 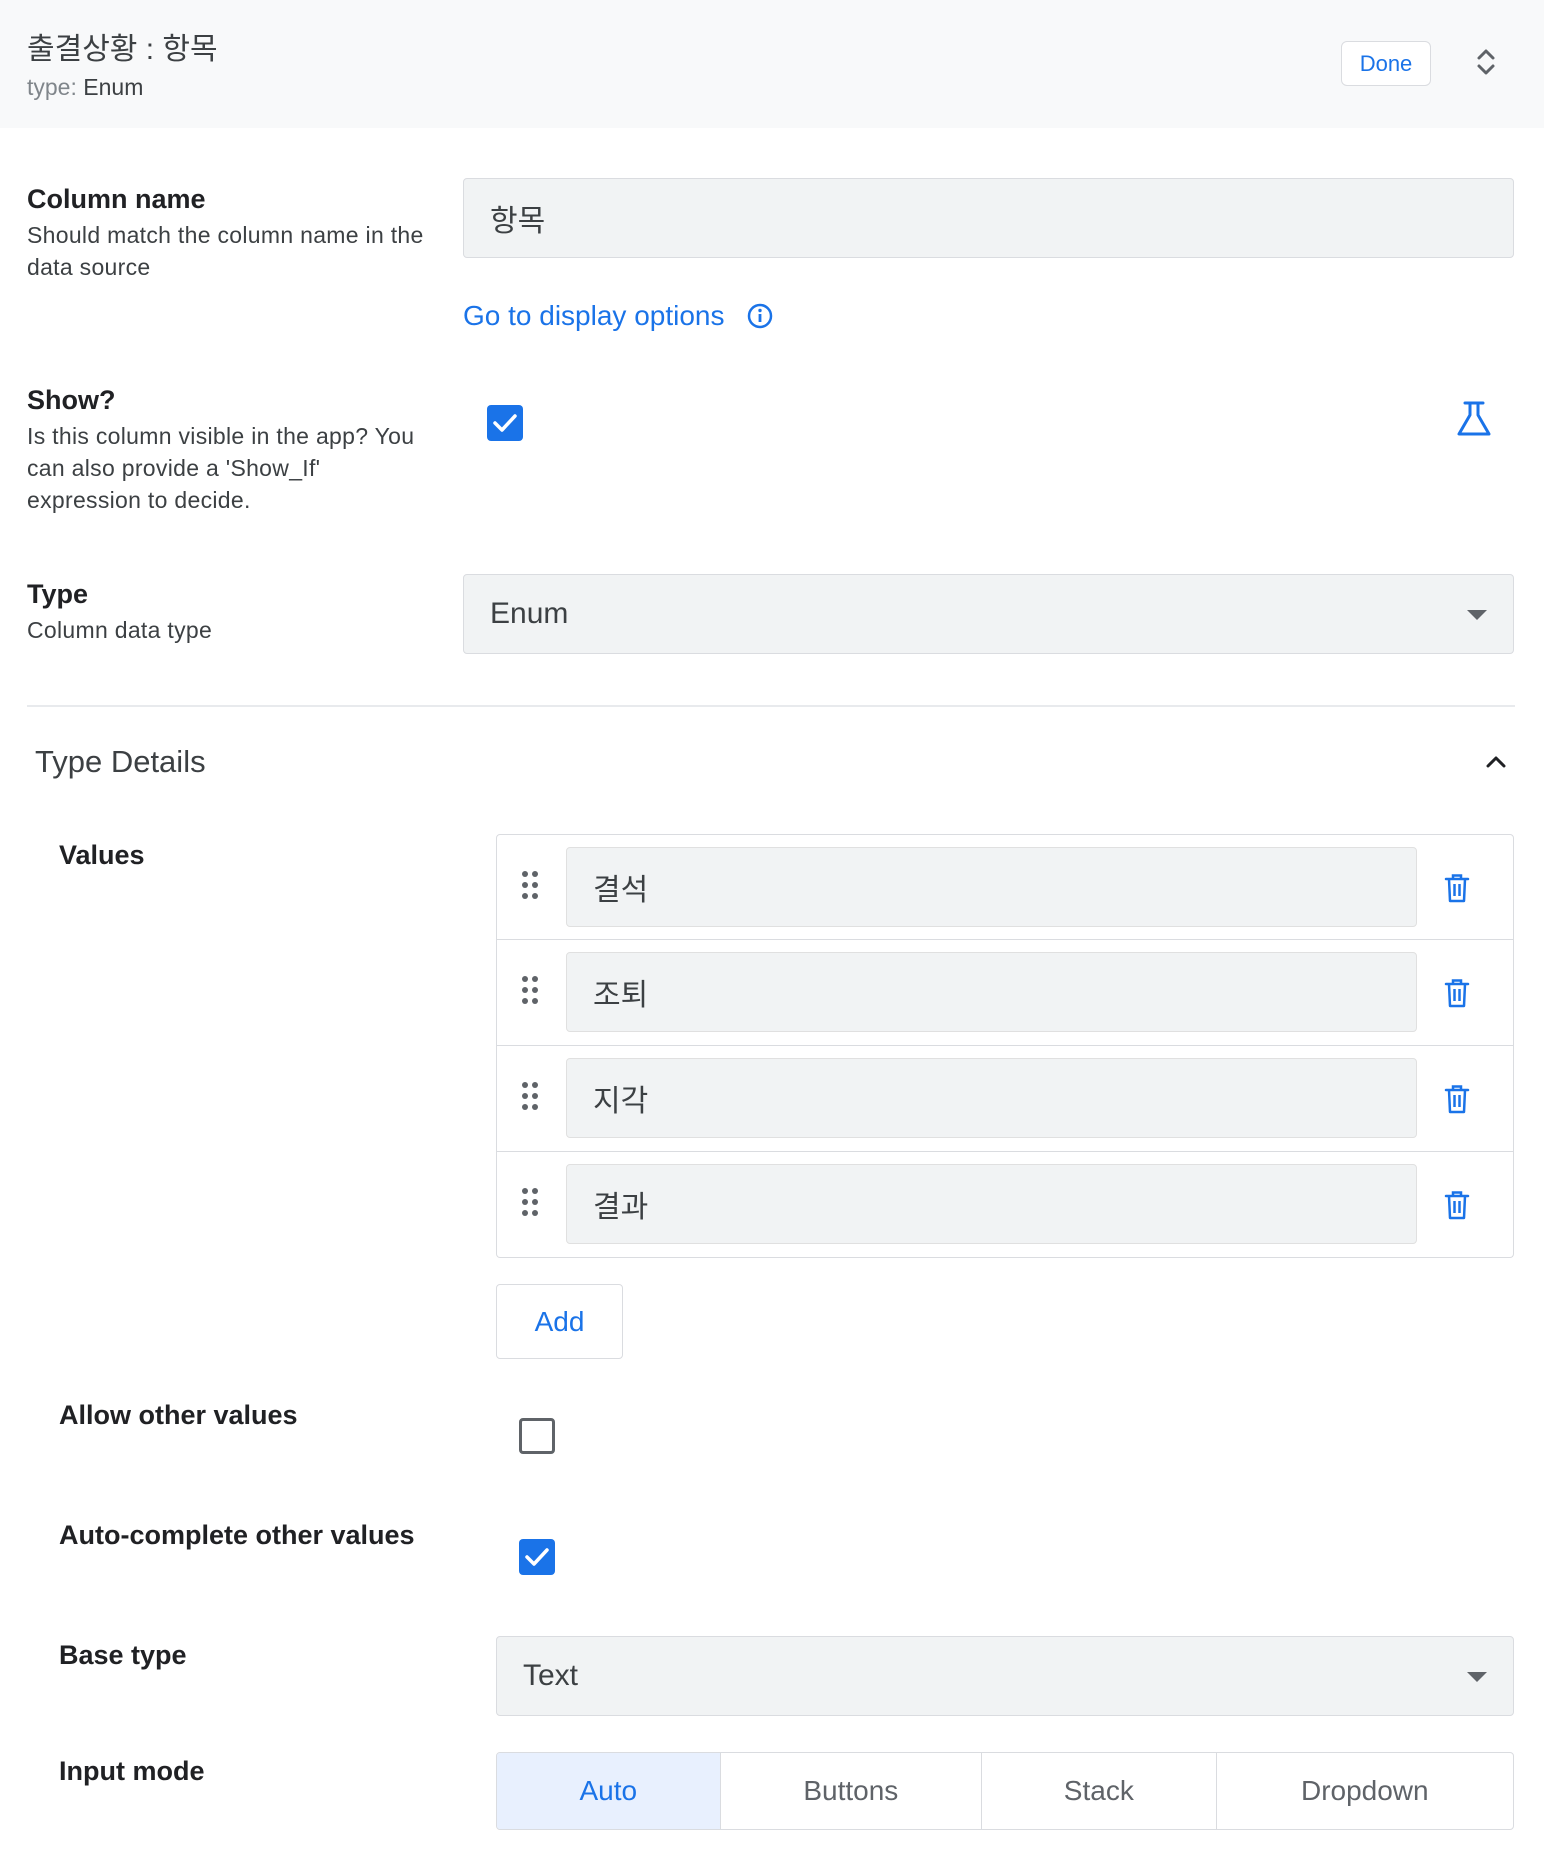 I want to click on show-label: Show?, so click(x=71, y=400).